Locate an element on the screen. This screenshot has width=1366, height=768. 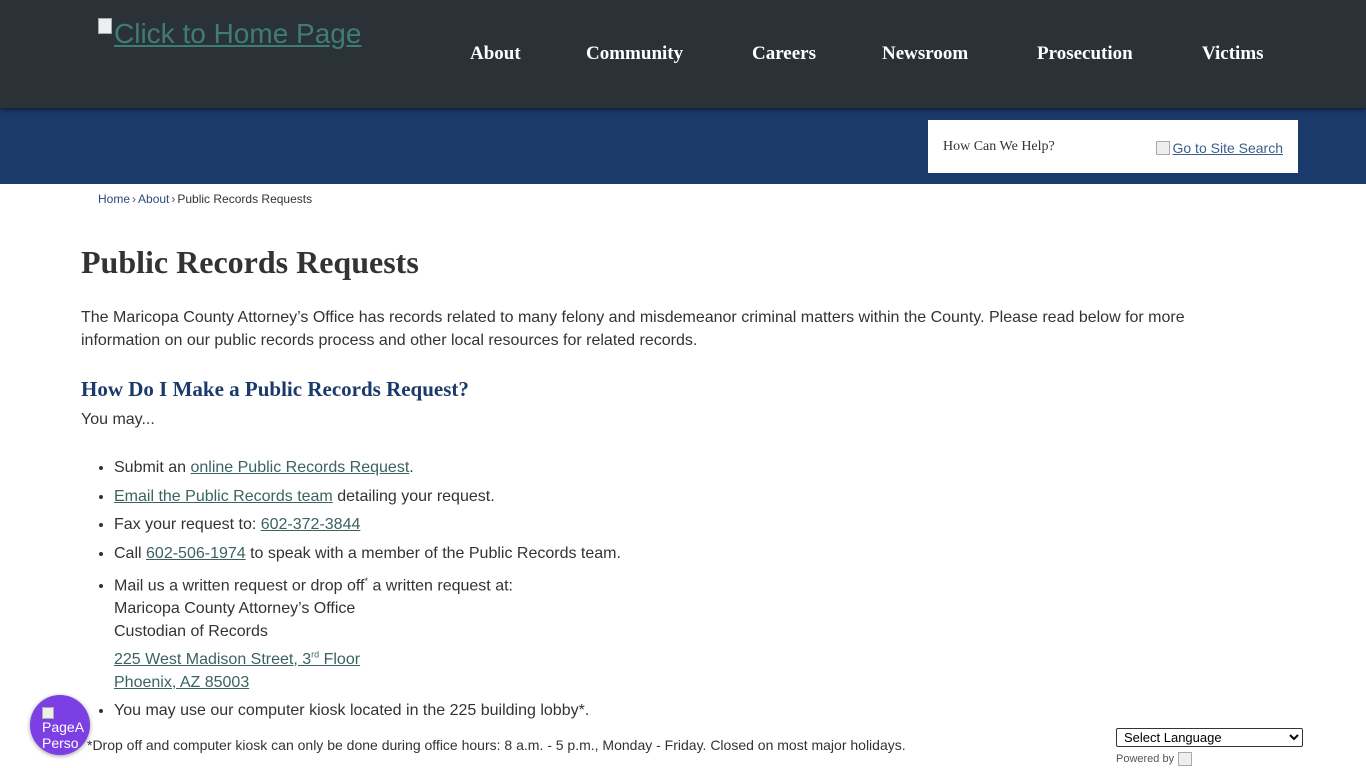
list-text: Call is located at coordinates (130, 553).